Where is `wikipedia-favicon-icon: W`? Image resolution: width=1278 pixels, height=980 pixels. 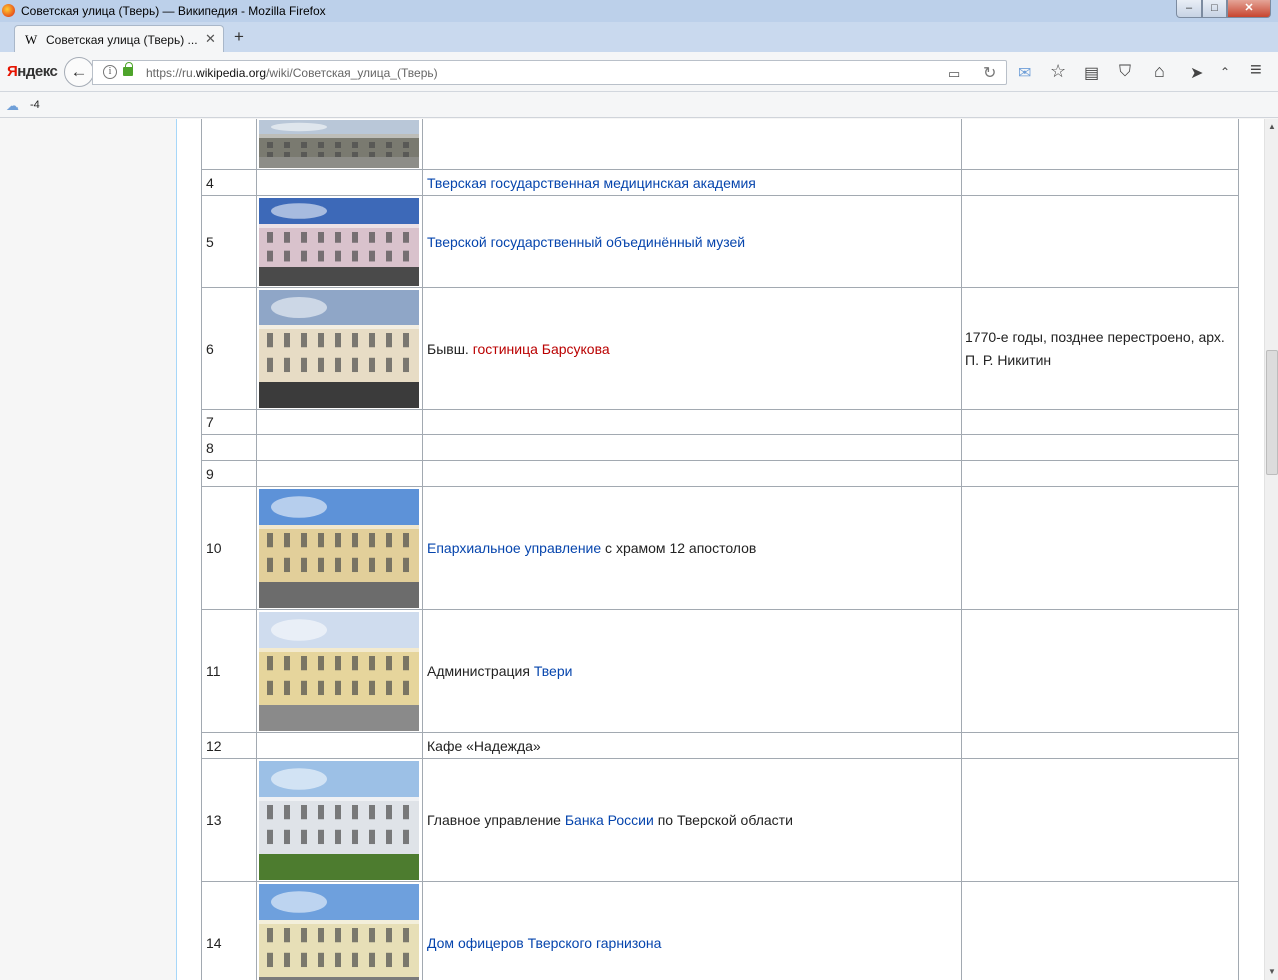 wikipedia-favicon-icon: W is located at coordinates (31, 39).